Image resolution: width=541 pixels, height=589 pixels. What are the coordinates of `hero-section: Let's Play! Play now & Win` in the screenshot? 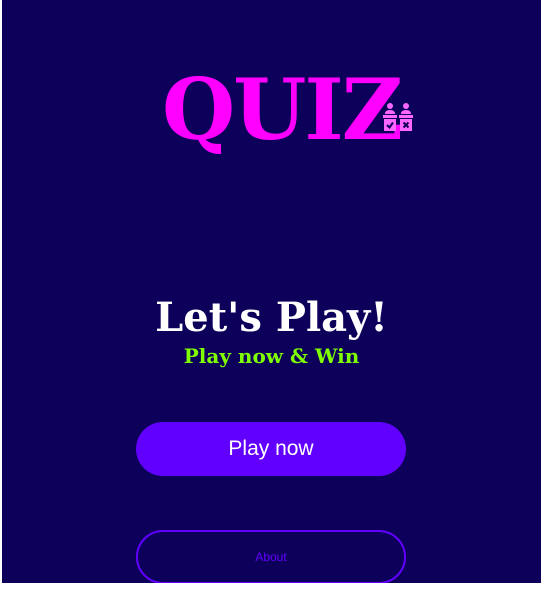 It's located at (271, 330).